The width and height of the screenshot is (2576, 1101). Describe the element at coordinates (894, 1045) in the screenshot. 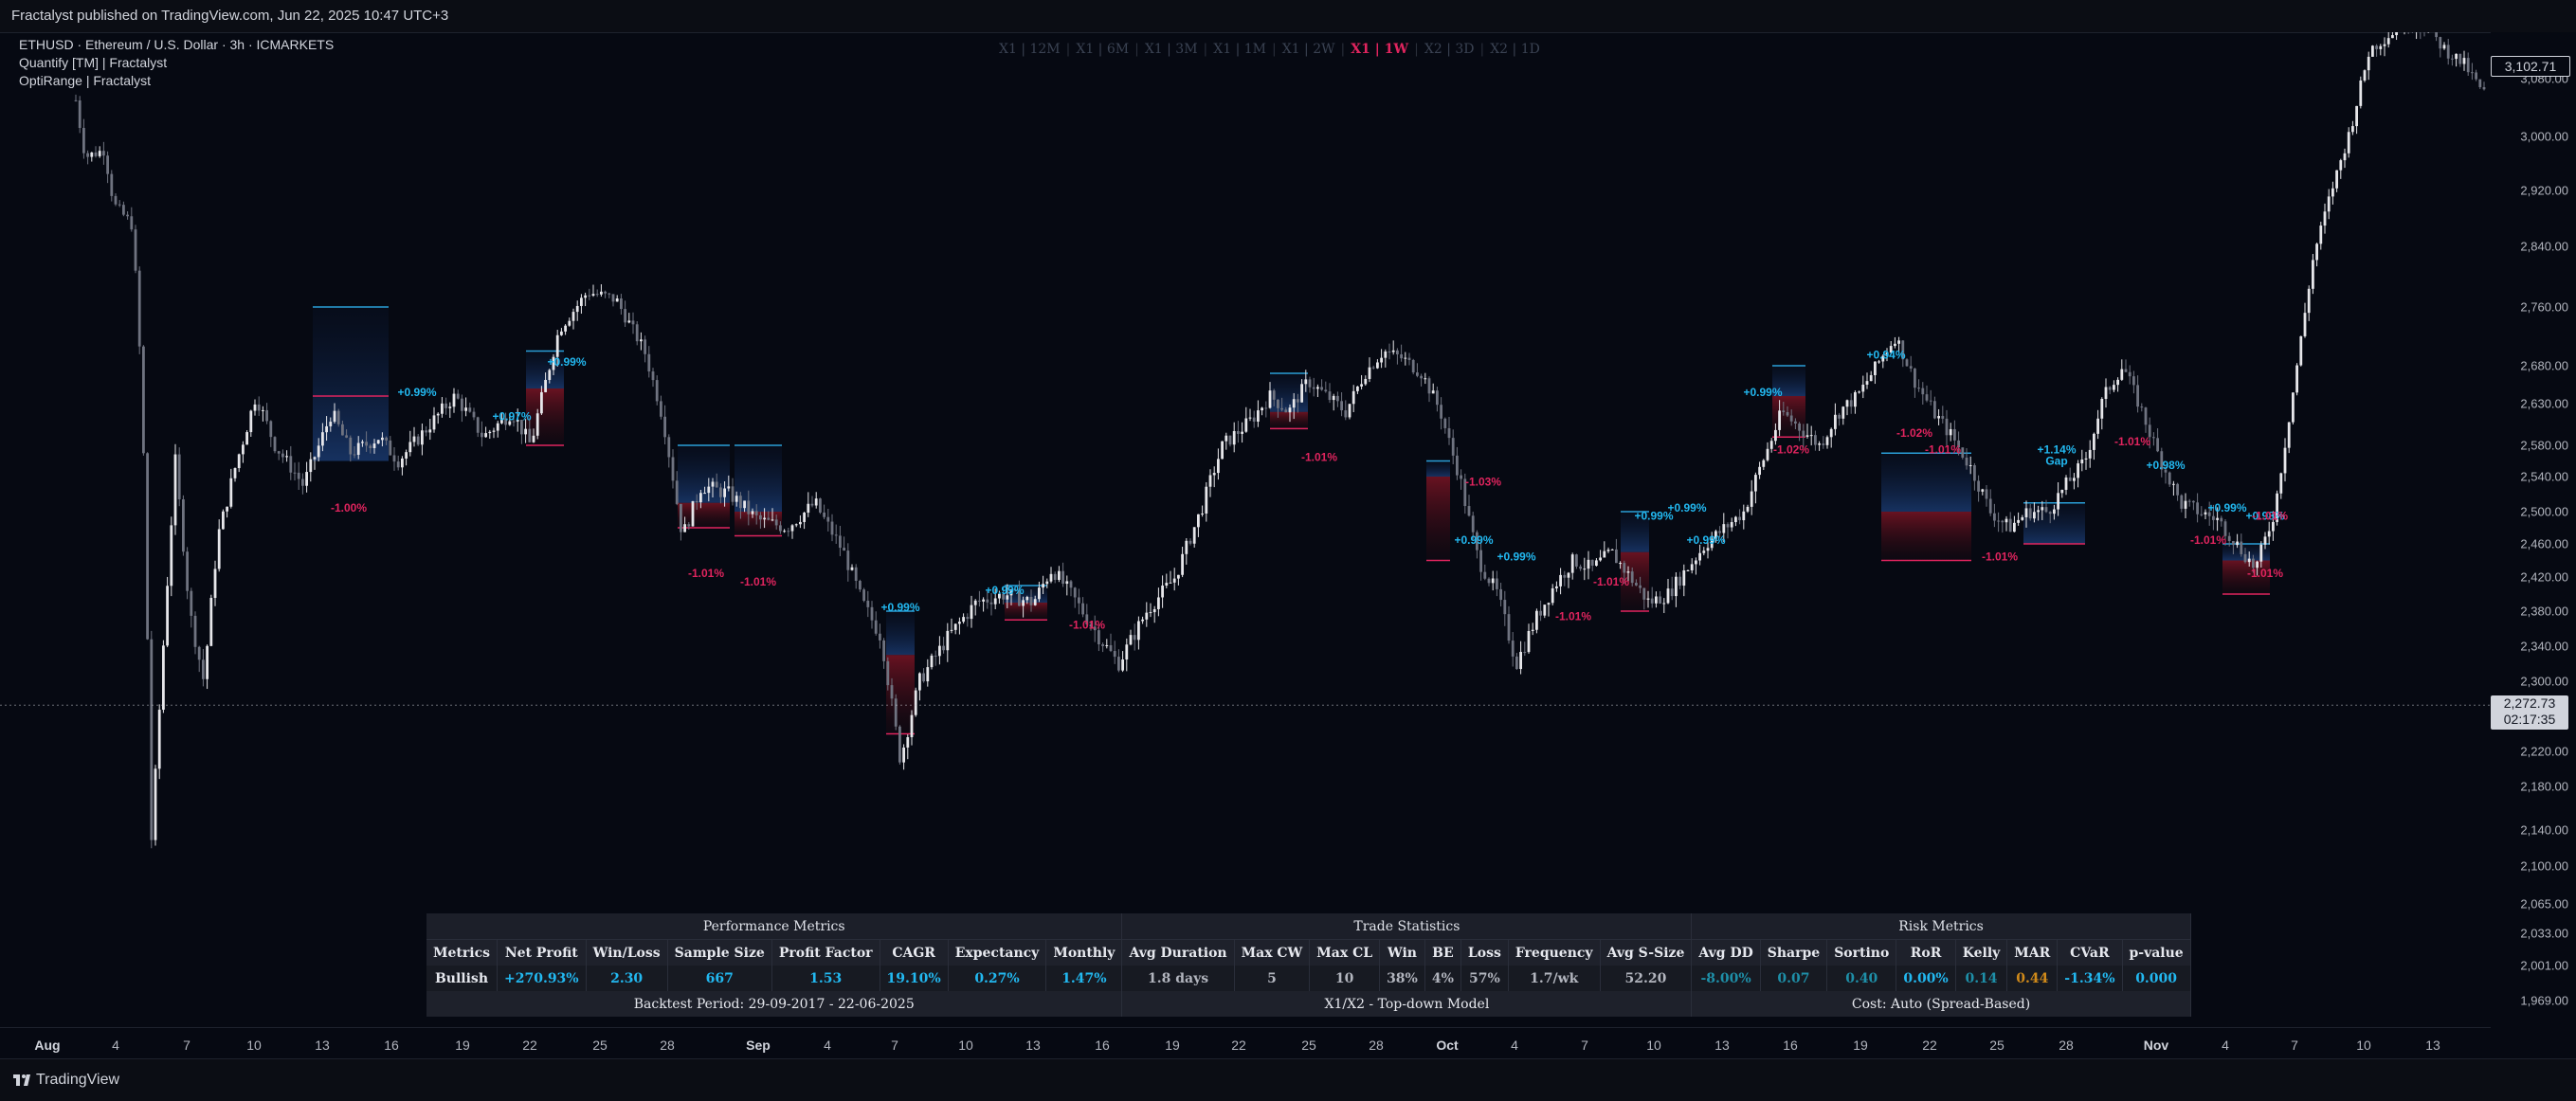

I see `time-tick: 7` at that location.